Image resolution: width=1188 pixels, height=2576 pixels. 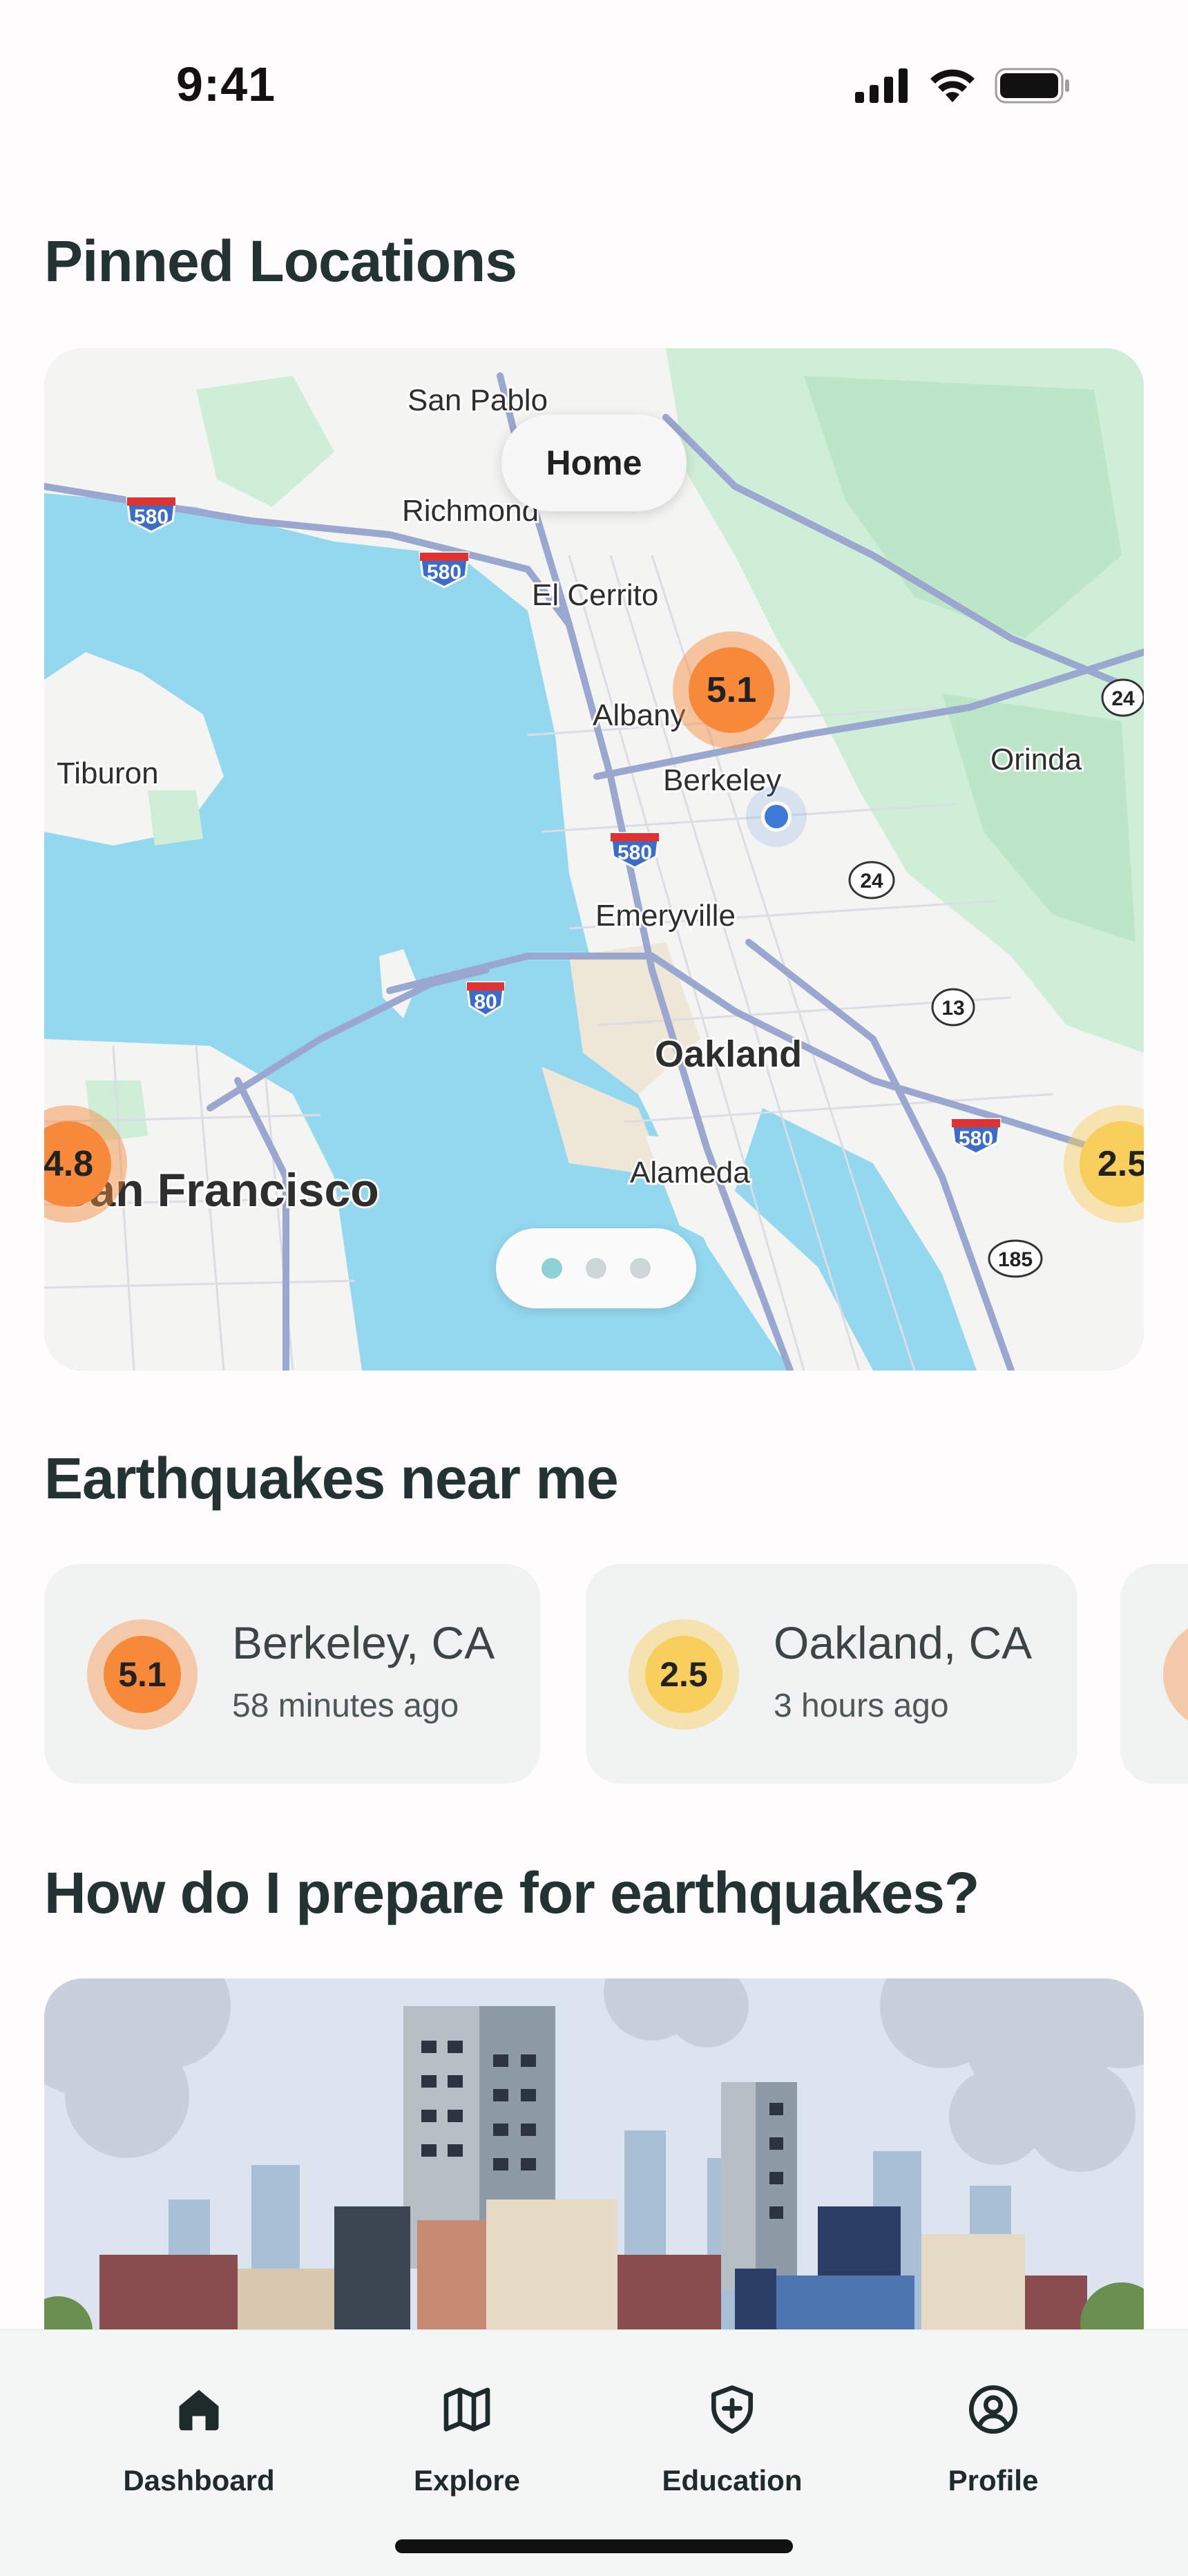 I want to click on battery-icon, so click(x=1032, y=86).